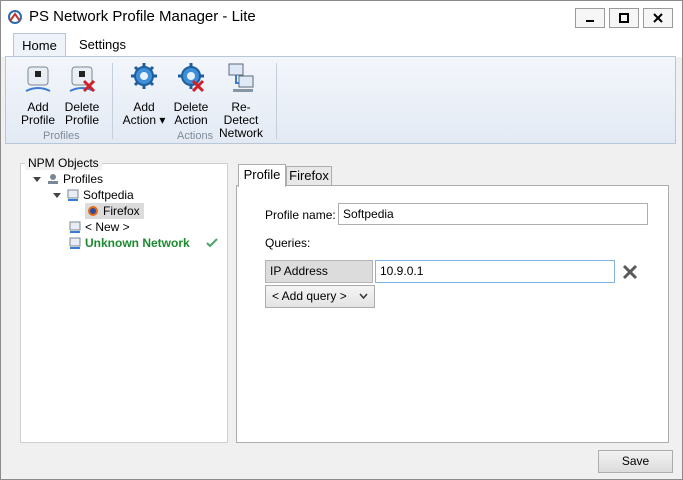  Describe the element at coordinates (300, 215) in the screenshot. I see `profile-name-label: Profile name:` at that location.